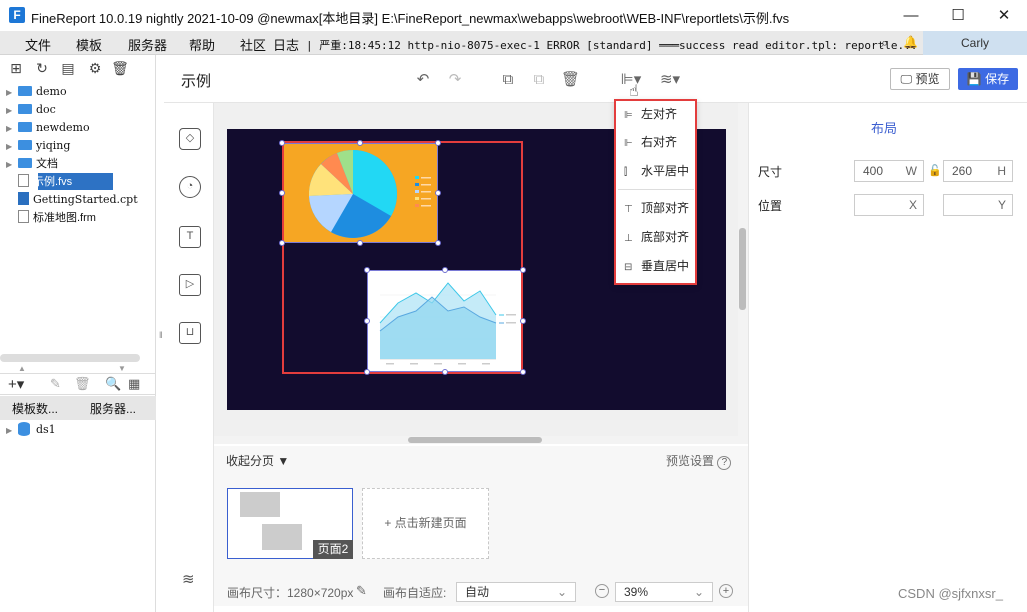  What do you see at coordinates (31, 110) in the screenshot?
I see `tree-item-doc: ▶ doc` at bounding box center [31, 110].